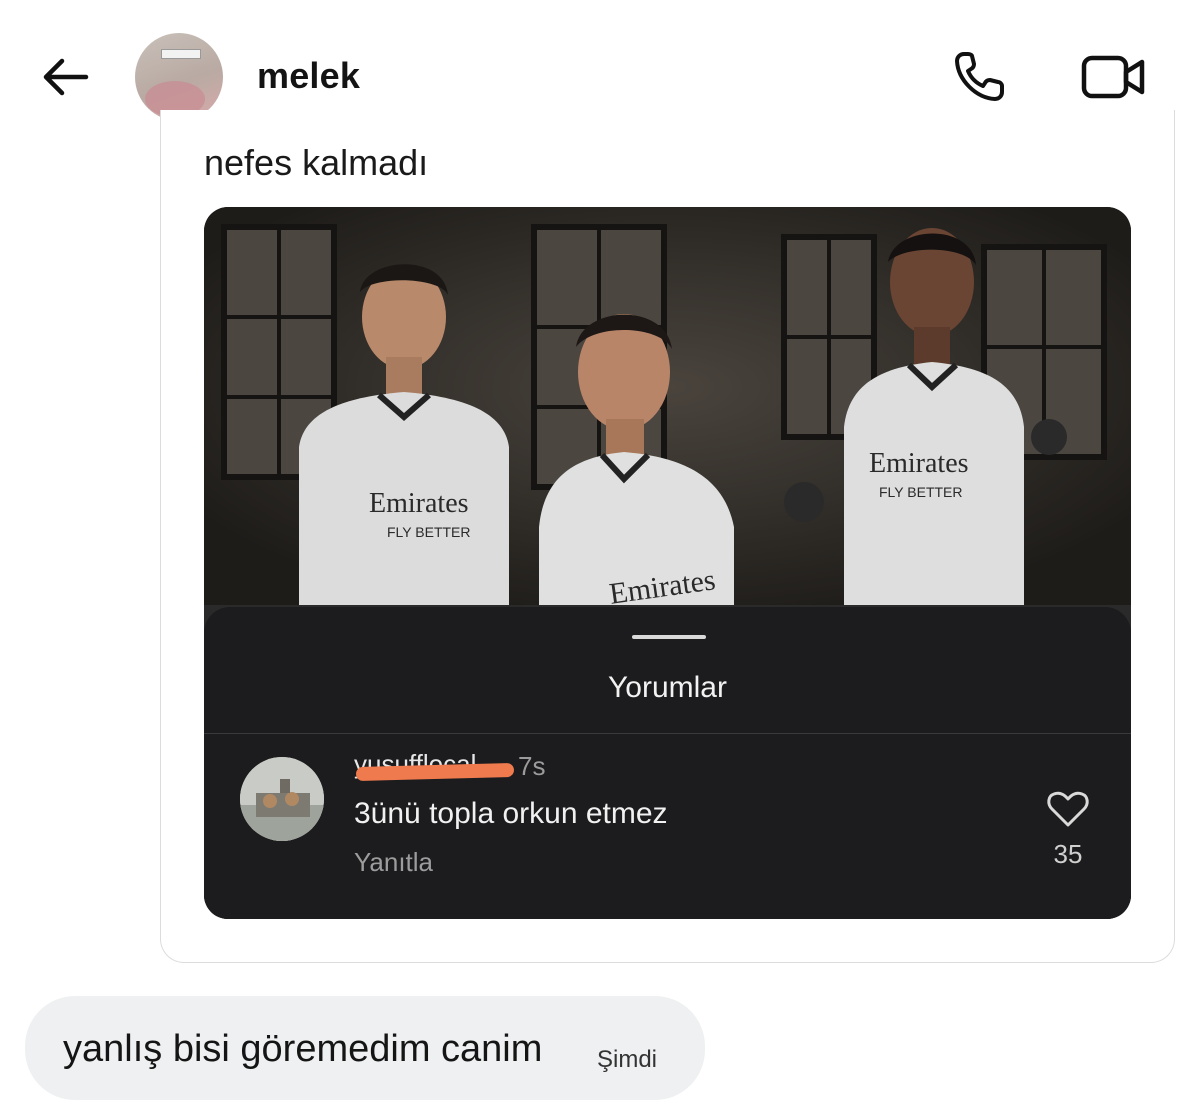  Describe the element at coordinates (669, 637) in the screenshot. I see `sheet-grabber` at that location.